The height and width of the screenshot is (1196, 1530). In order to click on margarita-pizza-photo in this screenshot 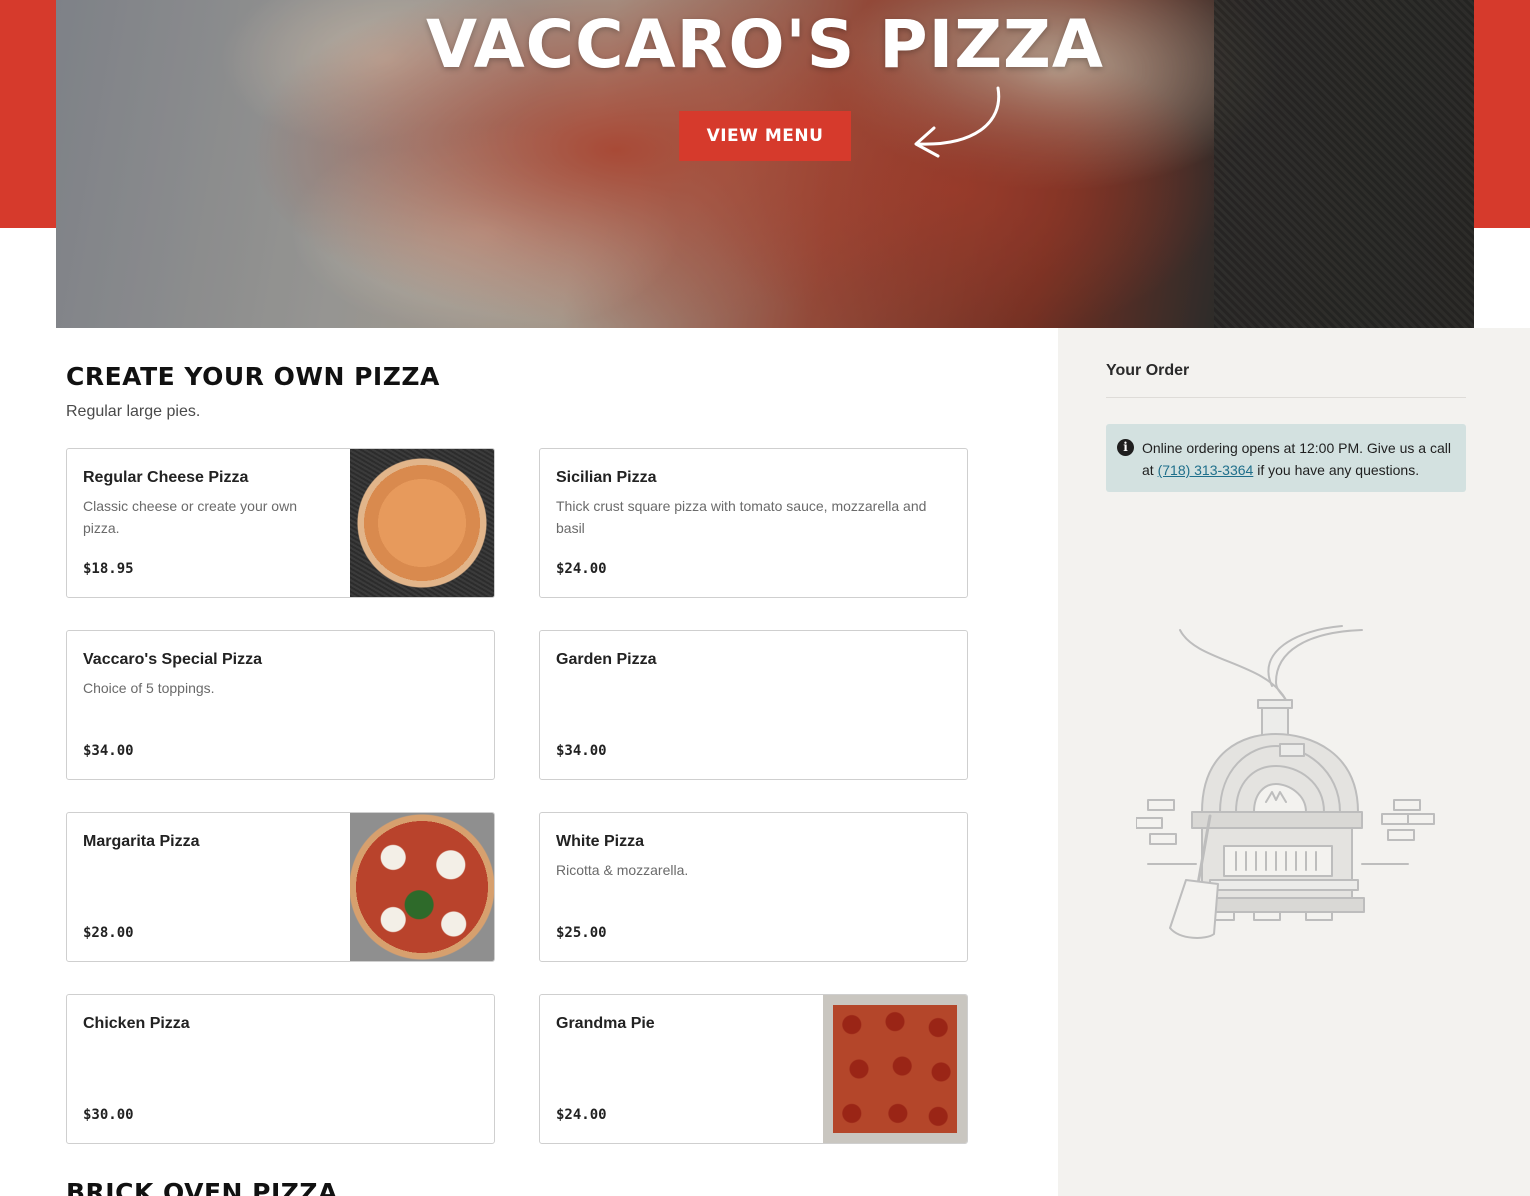, I will do `click(422, 887)`.